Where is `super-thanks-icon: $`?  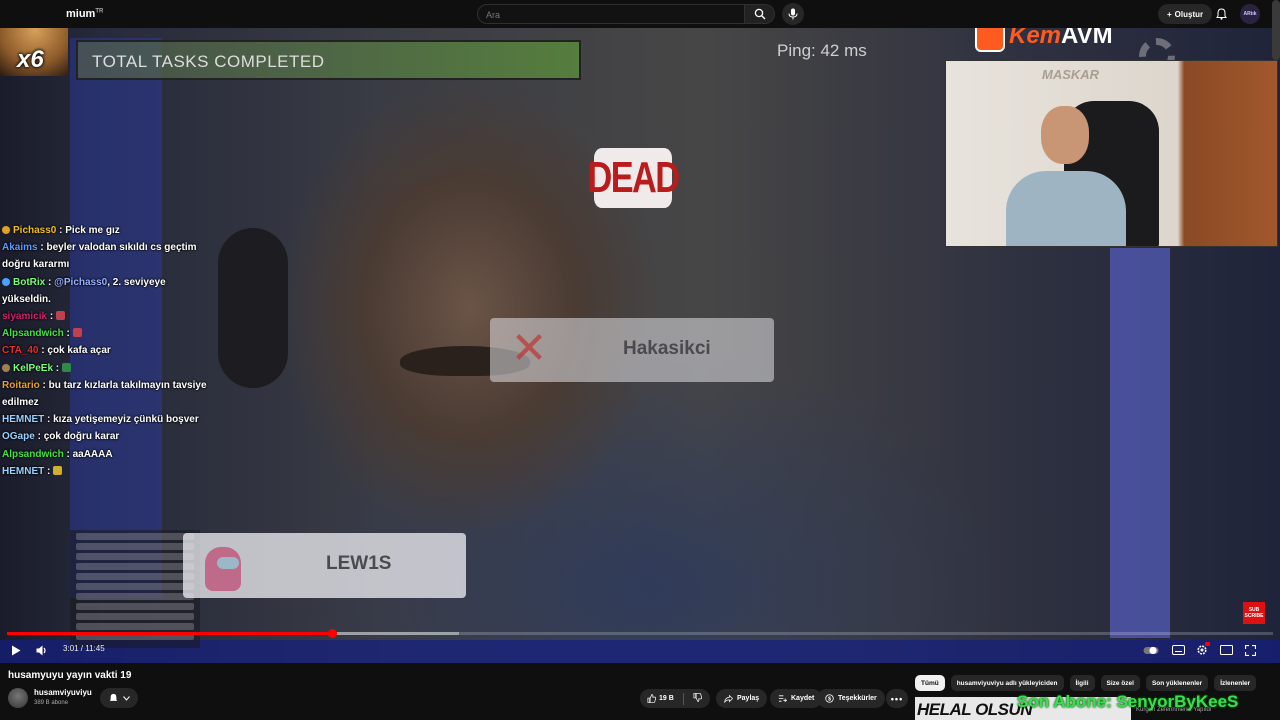
super-thanks-icon: $ is located at coordinates (829, 698).